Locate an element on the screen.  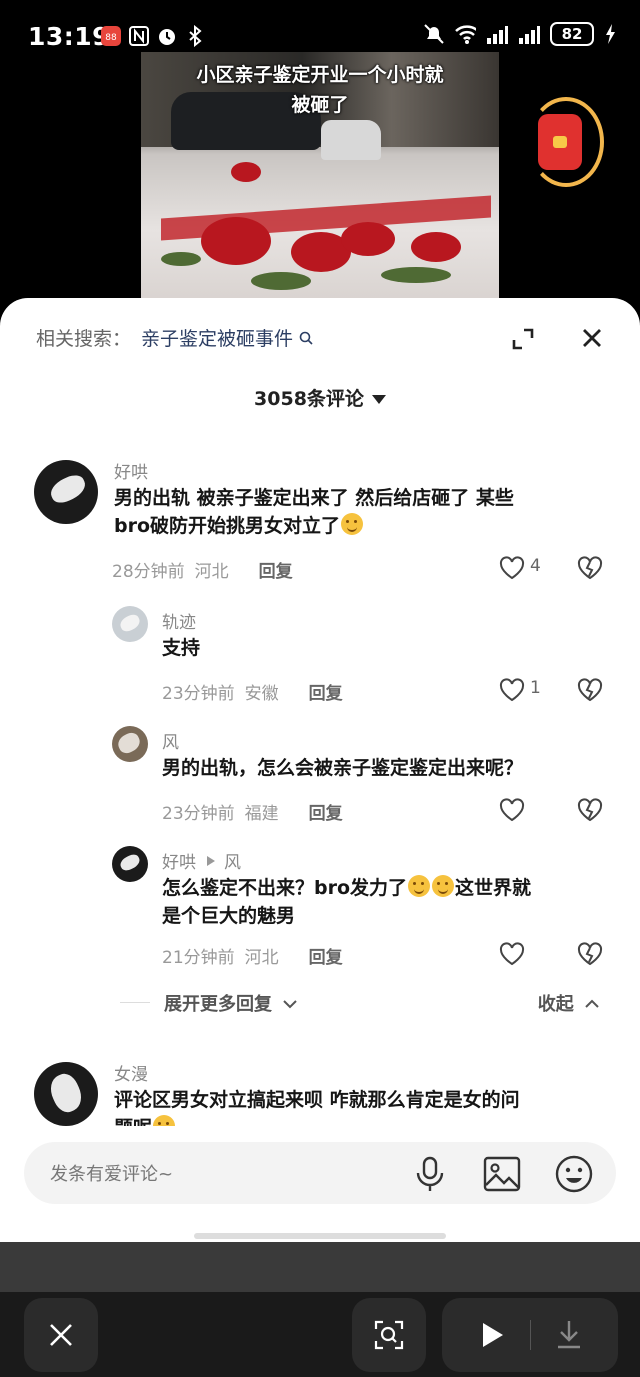
comment-author: 轨迹 is located at coordinates (179, 620).